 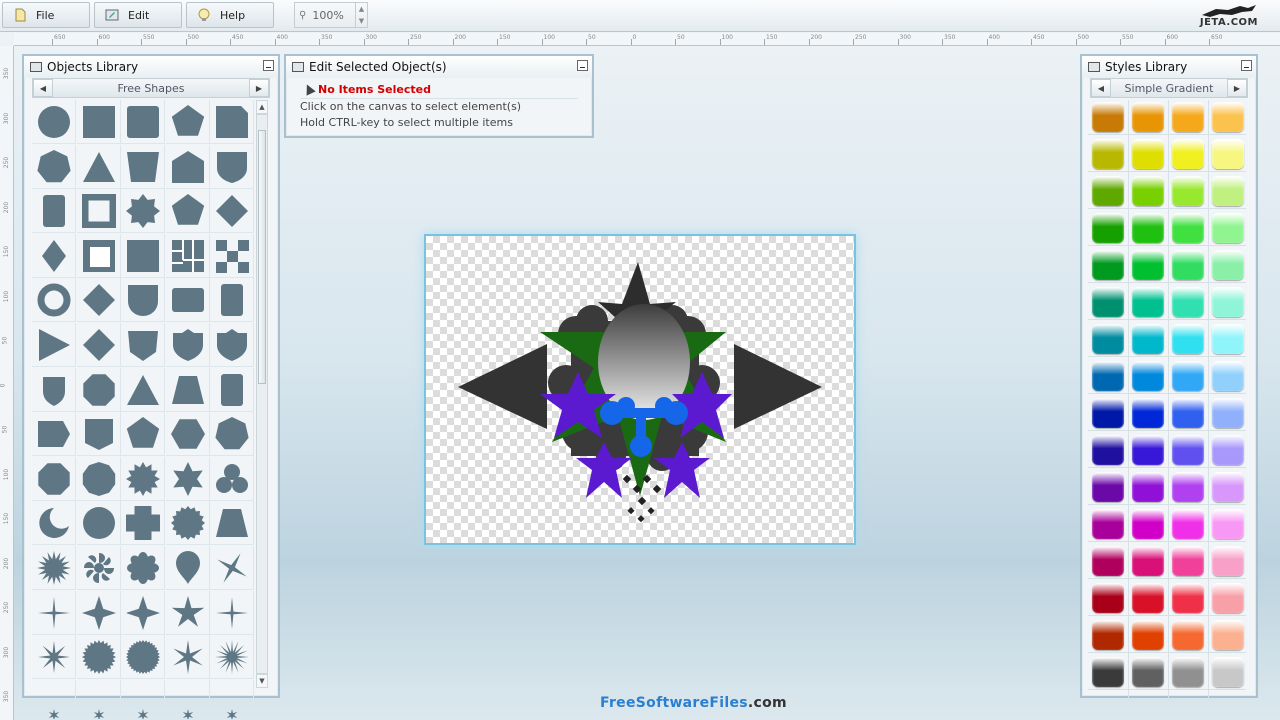 What do you see at coordinates (232, 657) in the screenshot?
I see `shape-star-16-thin` at bounding box center [232, 657].